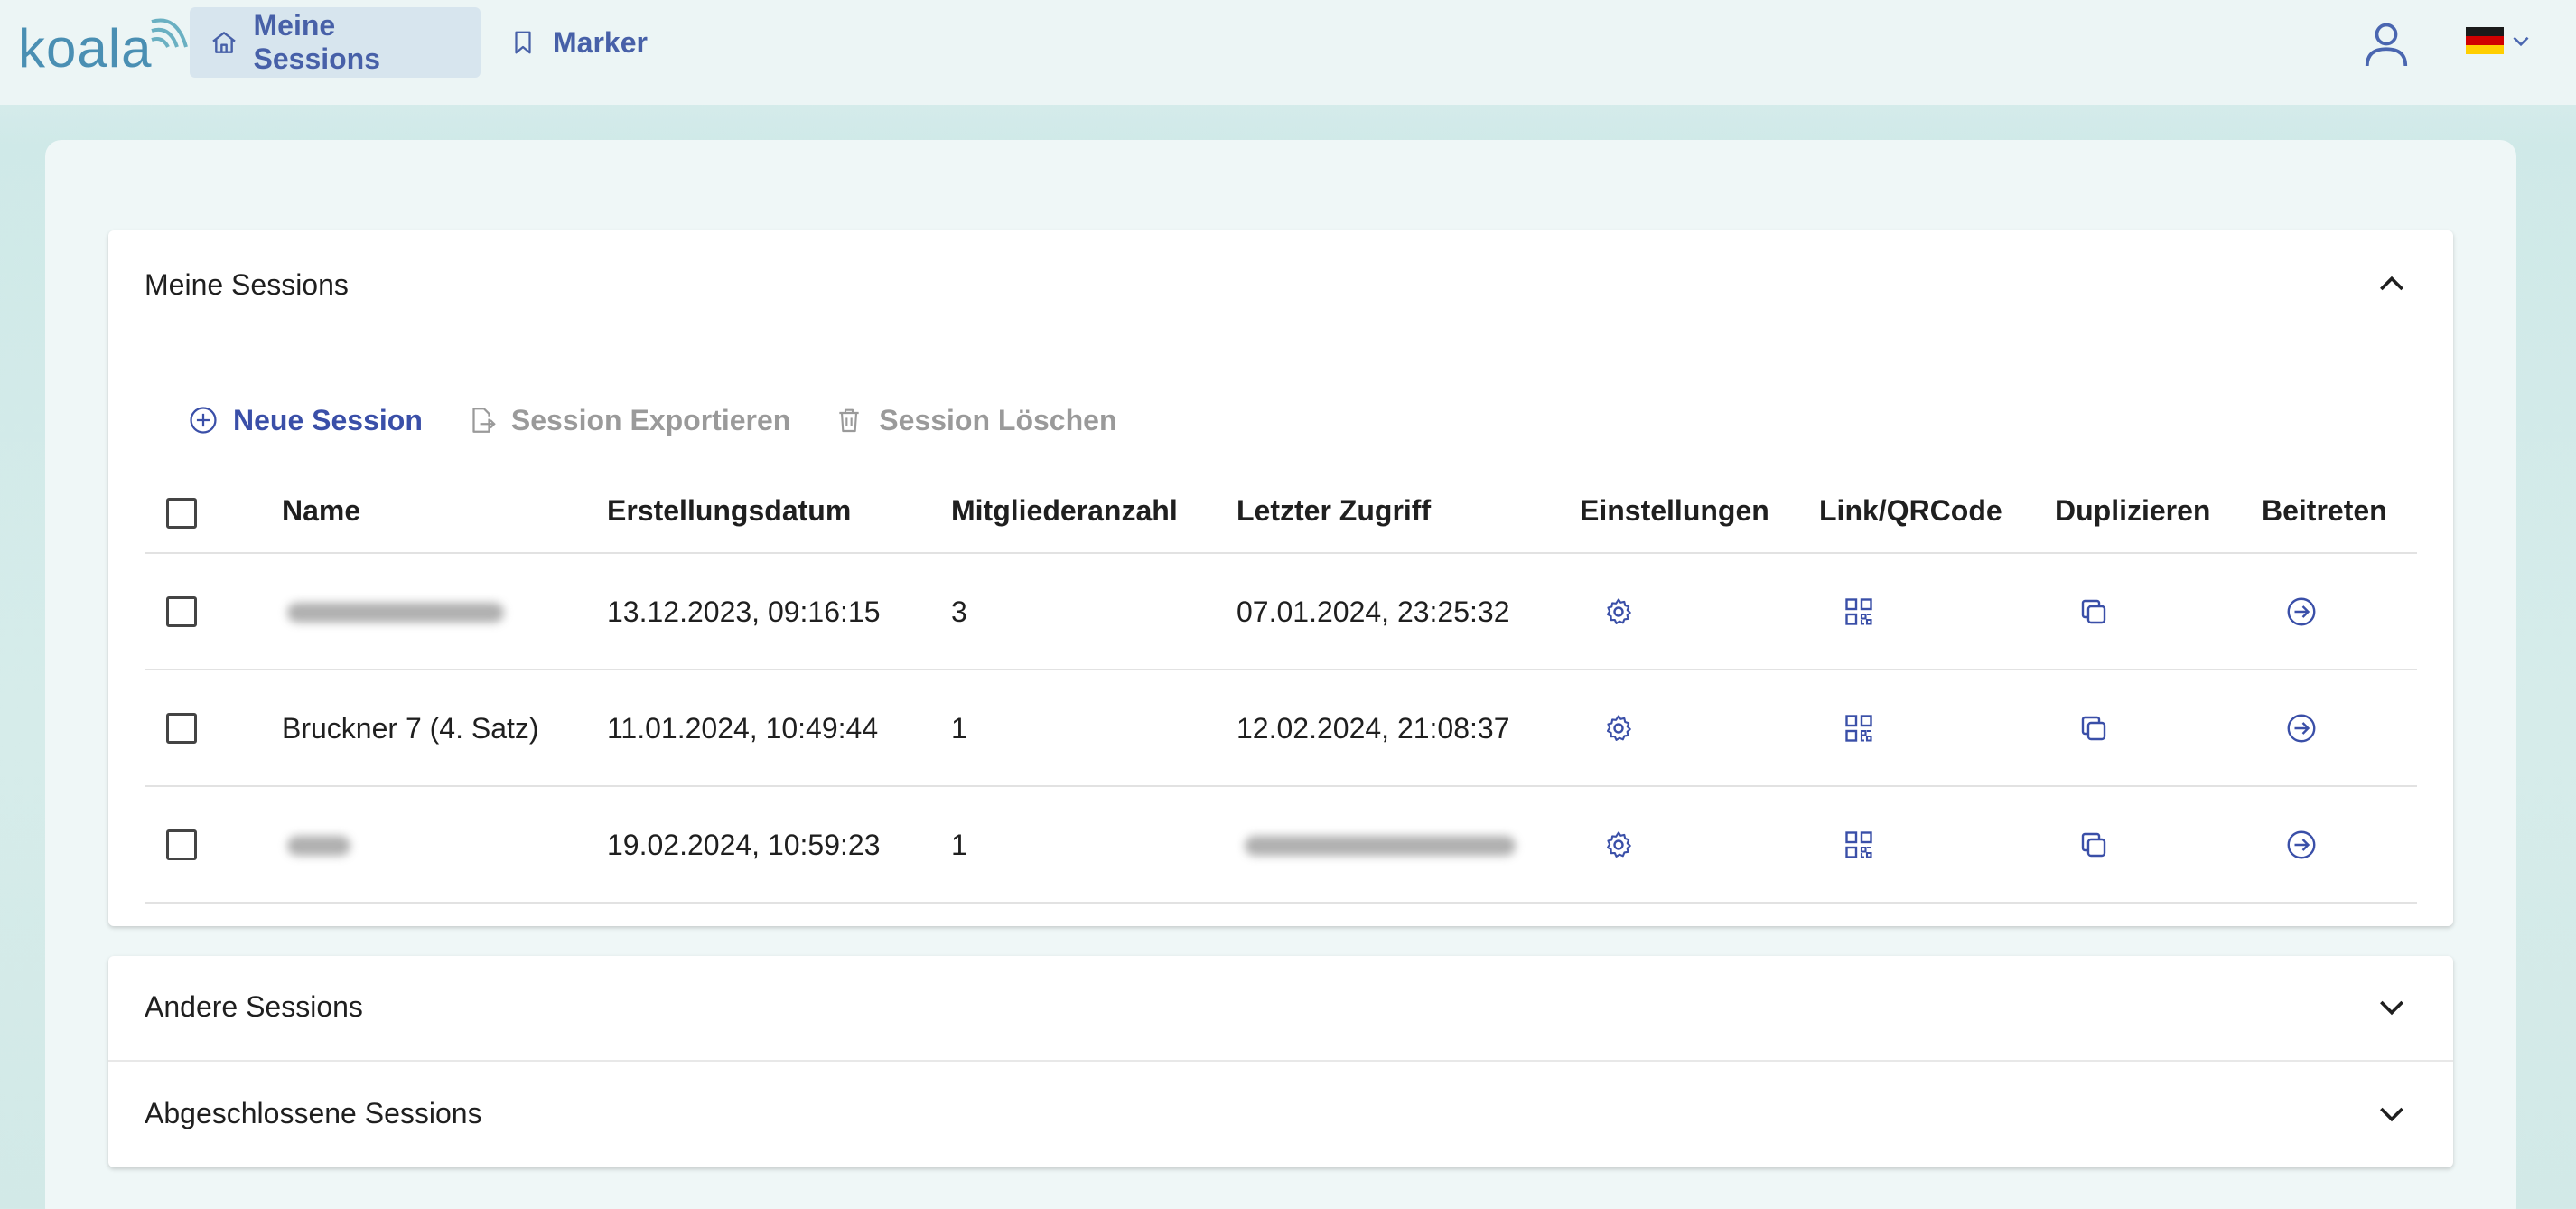  Describe the element at coordinates (743, 729) in the screenshot. I see `row-created: 11.01.2024, 10:49:44` at that location.